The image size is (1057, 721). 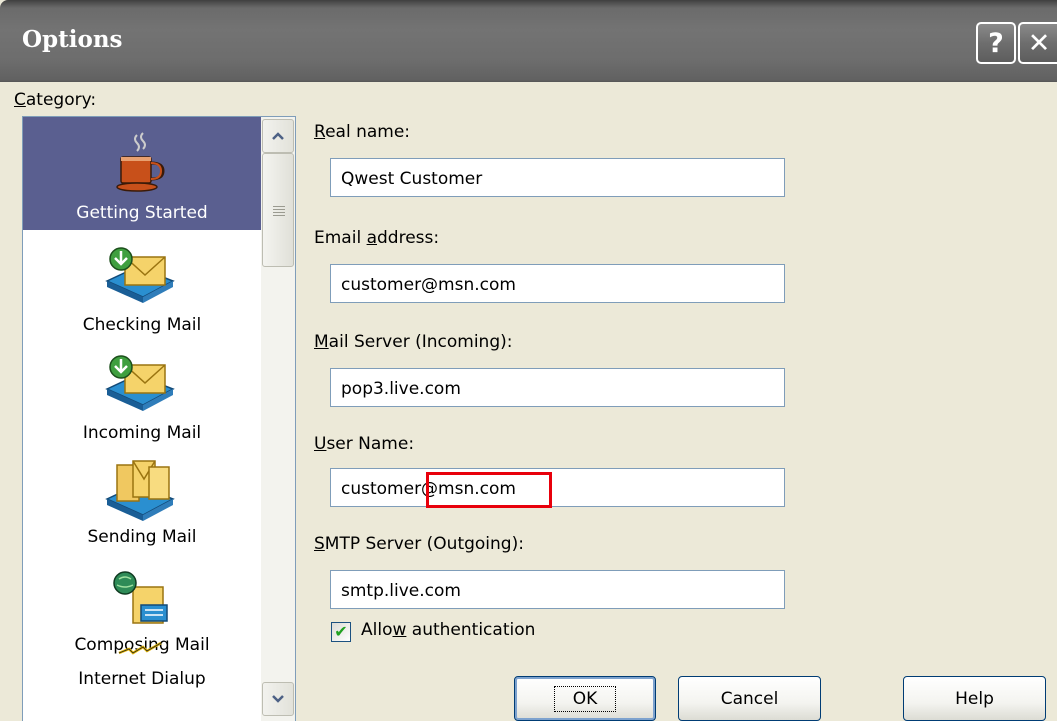 What do you see at coordinates (140, 162) in the screenshot?
I see `coffee-cup-icon` at bounding box center [140, 162].